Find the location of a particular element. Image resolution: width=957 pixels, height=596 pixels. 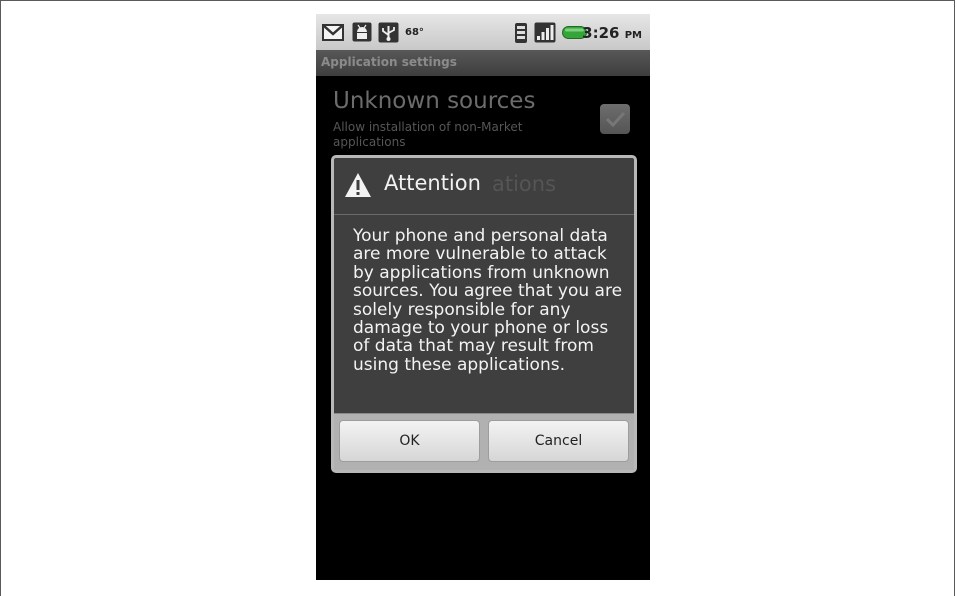

signal-icon is located at coordinates (545, 32).